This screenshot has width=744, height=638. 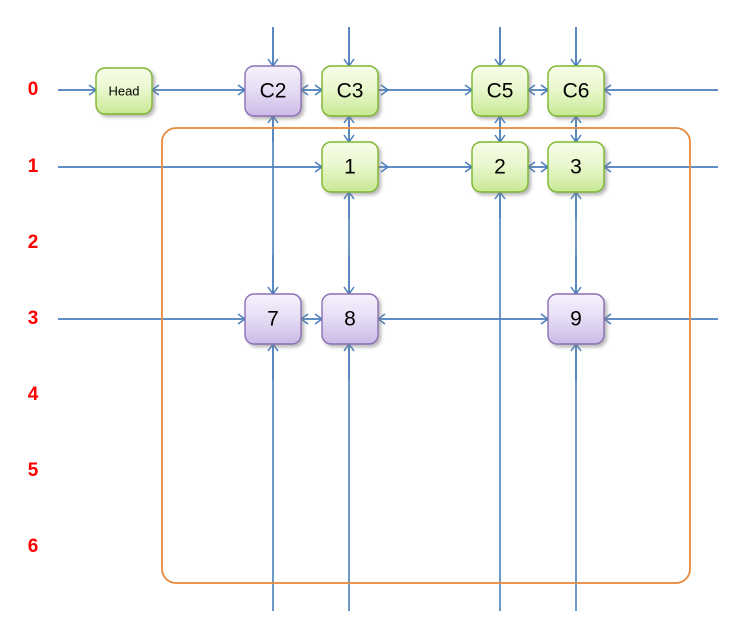 I want to click on node-c6: C6, so click(x=576, y=91).